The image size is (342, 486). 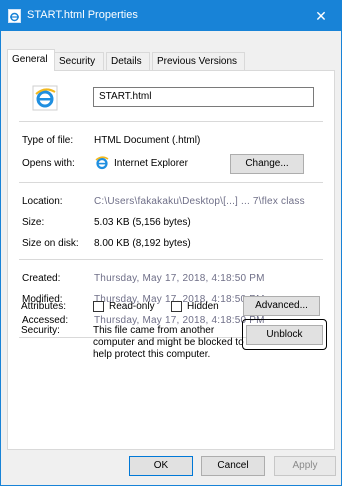 I want to click on title-bar: START.html Properties ✕, so click(x=171, y=16).